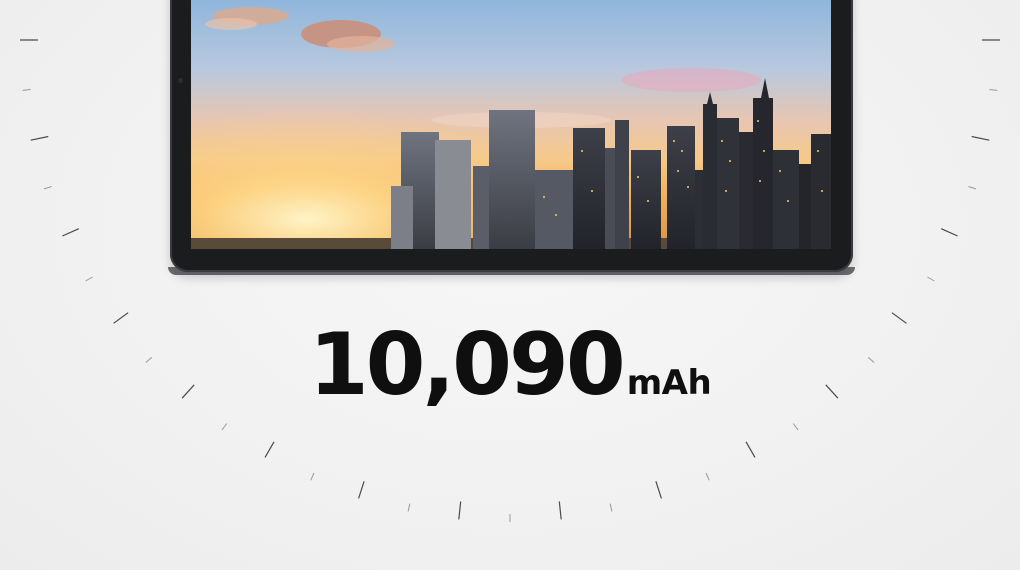  I want to click on front-camera-icon, so click(180, 80).